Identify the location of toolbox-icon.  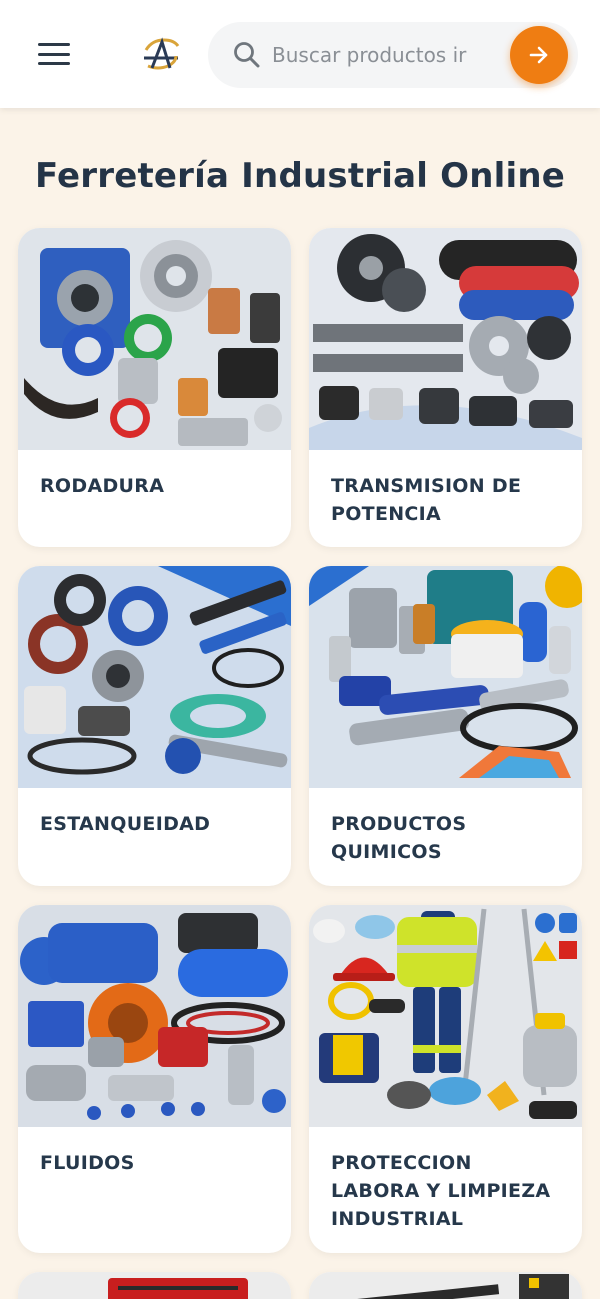
(154, 1285).